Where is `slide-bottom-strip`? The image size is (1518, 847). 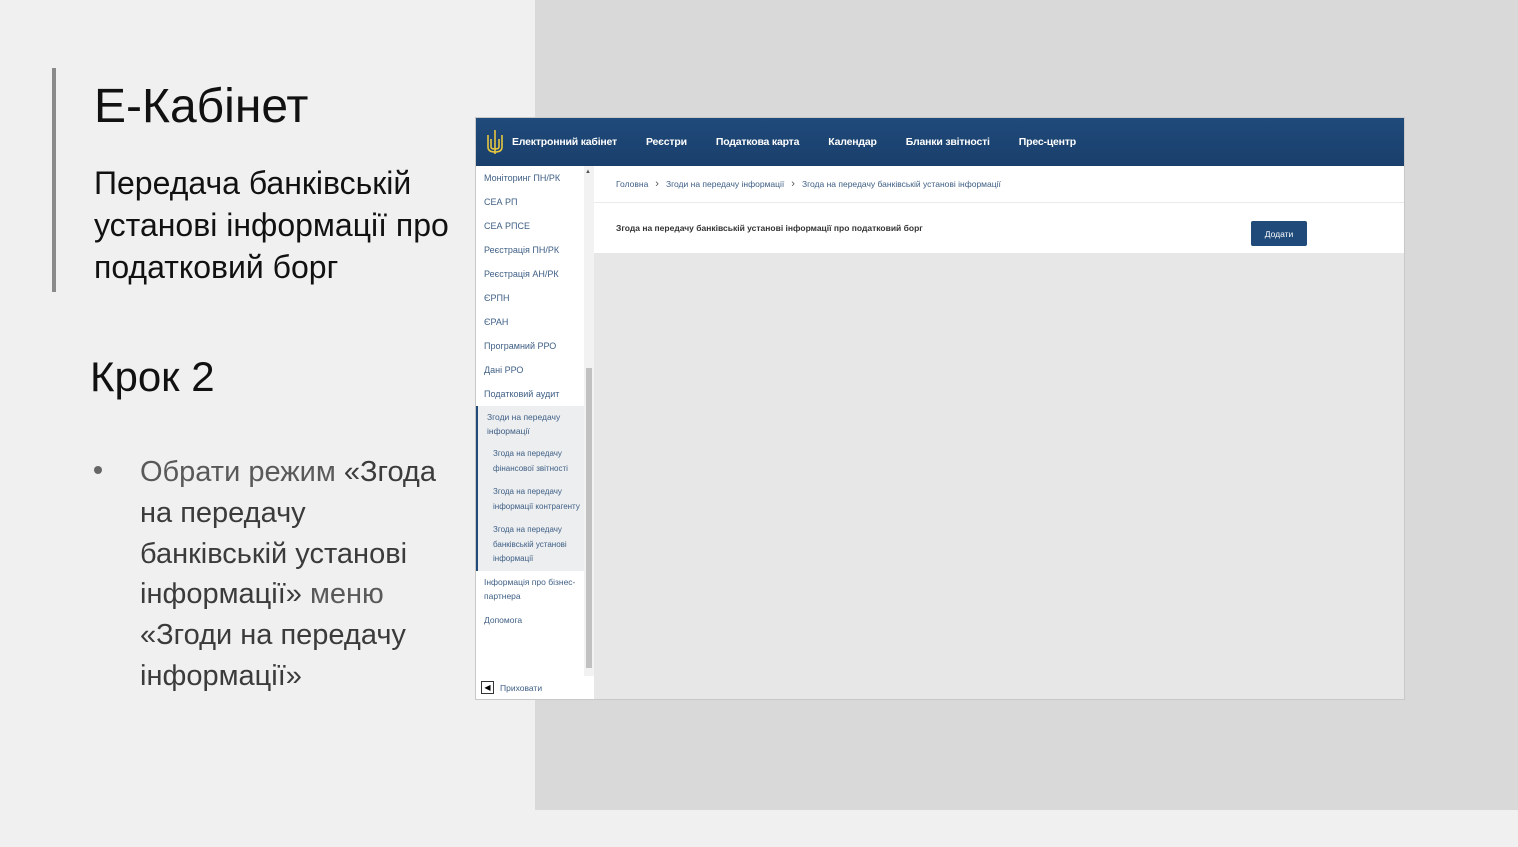
slide-bottom-strip is located at coordinates (1026, 828).